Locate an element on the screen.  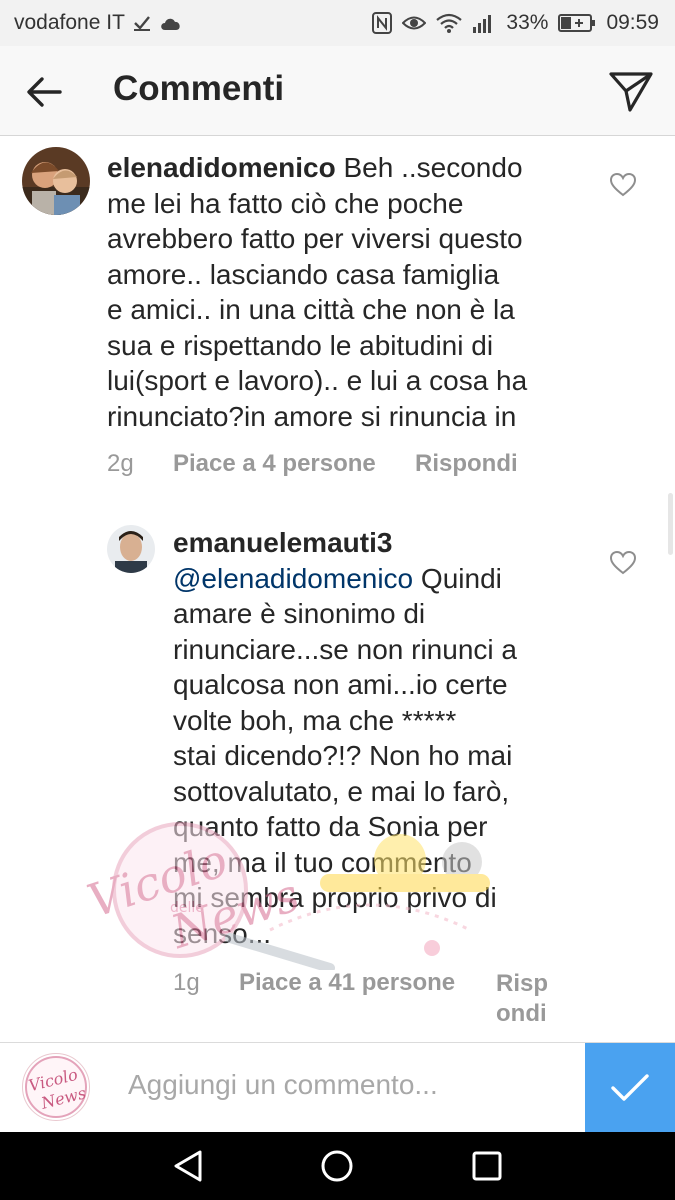
system-nav-bar is located at coordinates (337, 1166).